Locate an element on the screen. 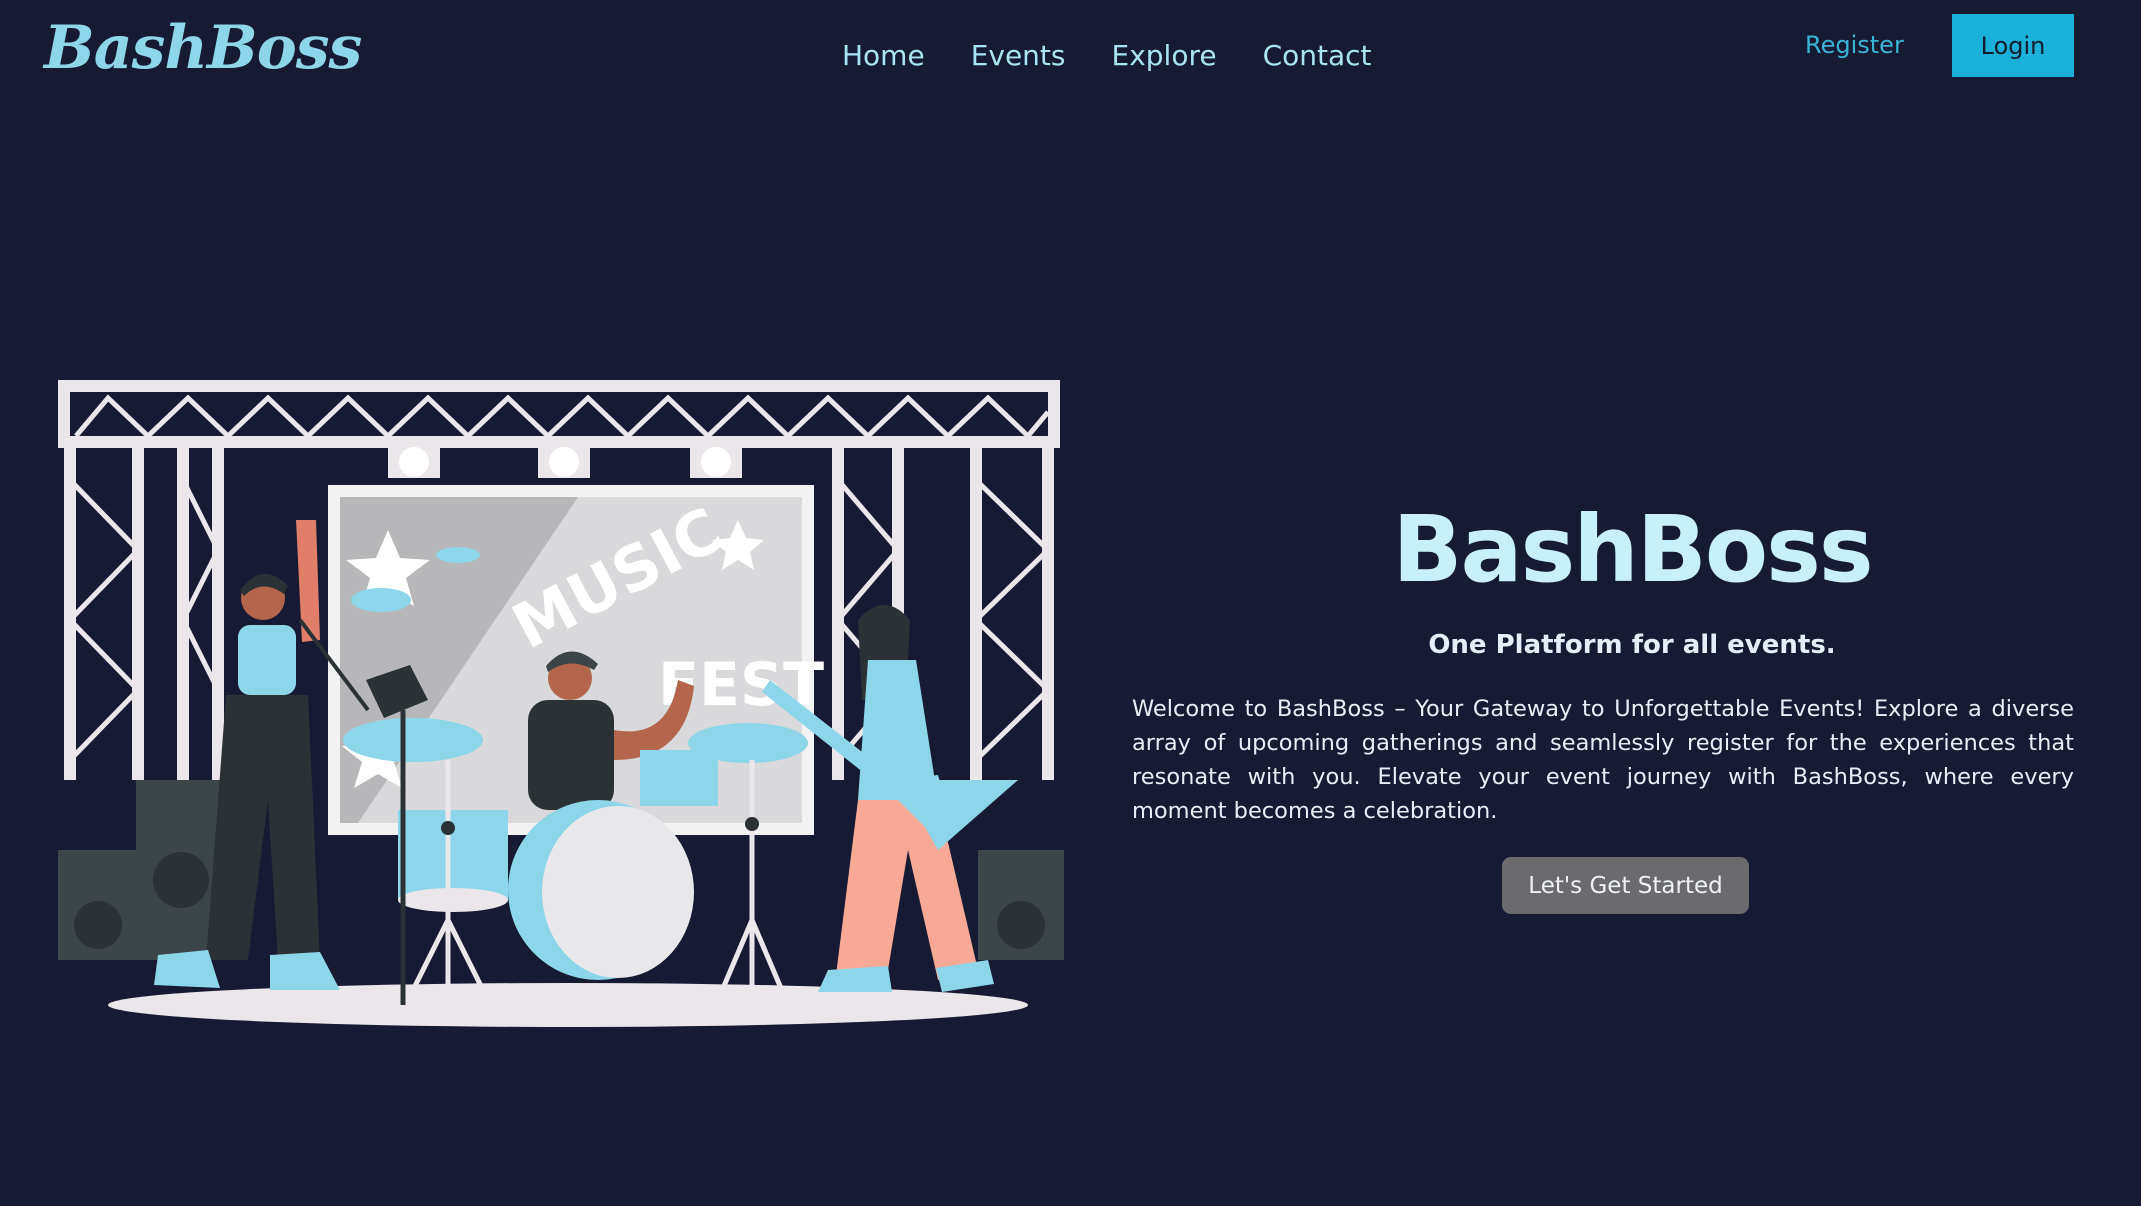  hero-title: BashBoss is located at coordinates (1632, 549).